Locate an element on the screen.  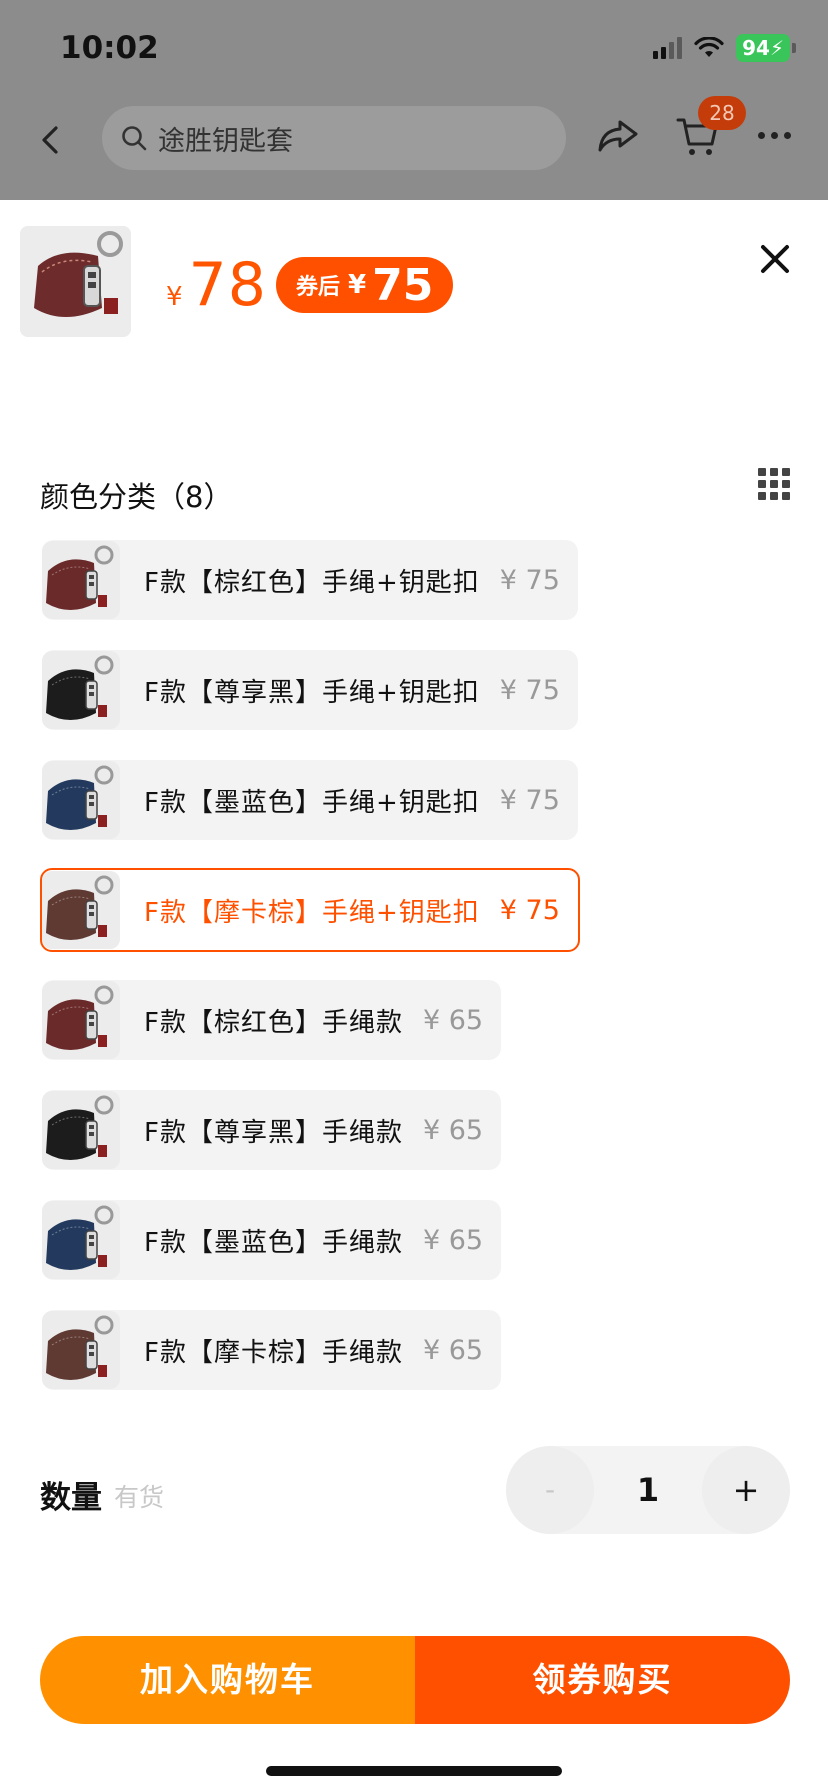
variant-option-label: F款【尊享黑】手绳+钥匙扣 is located at coordinates (312, 692).